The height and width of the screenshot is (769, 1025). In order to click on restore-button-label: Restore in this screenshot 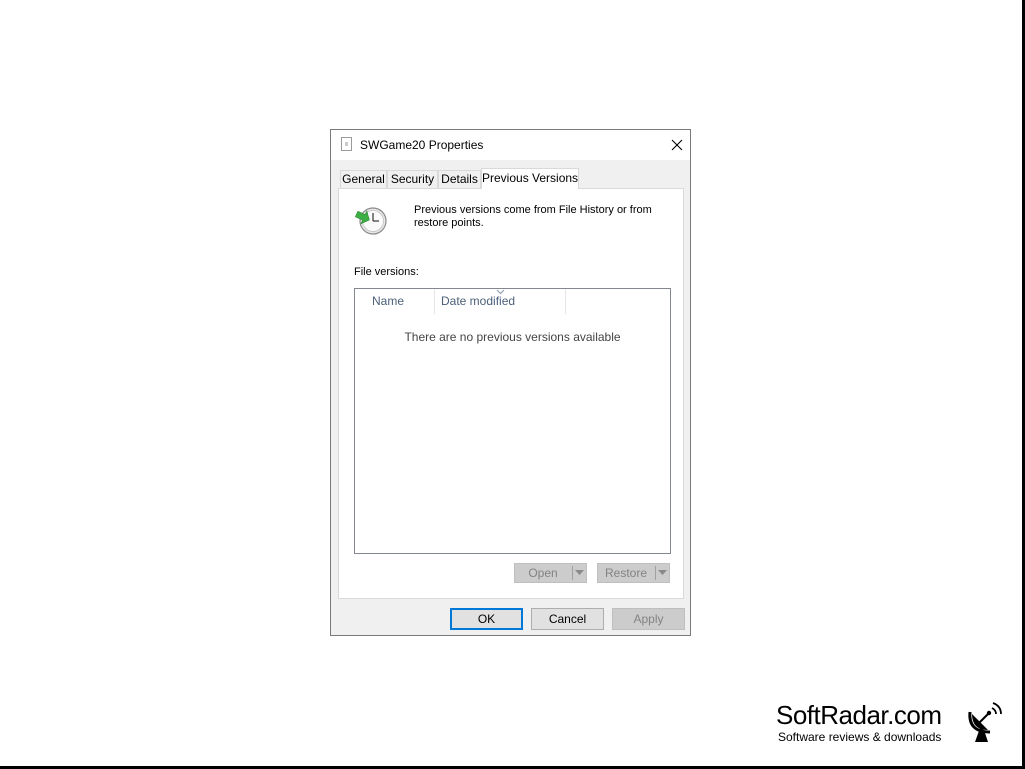, I will do `click(626, 573)`.